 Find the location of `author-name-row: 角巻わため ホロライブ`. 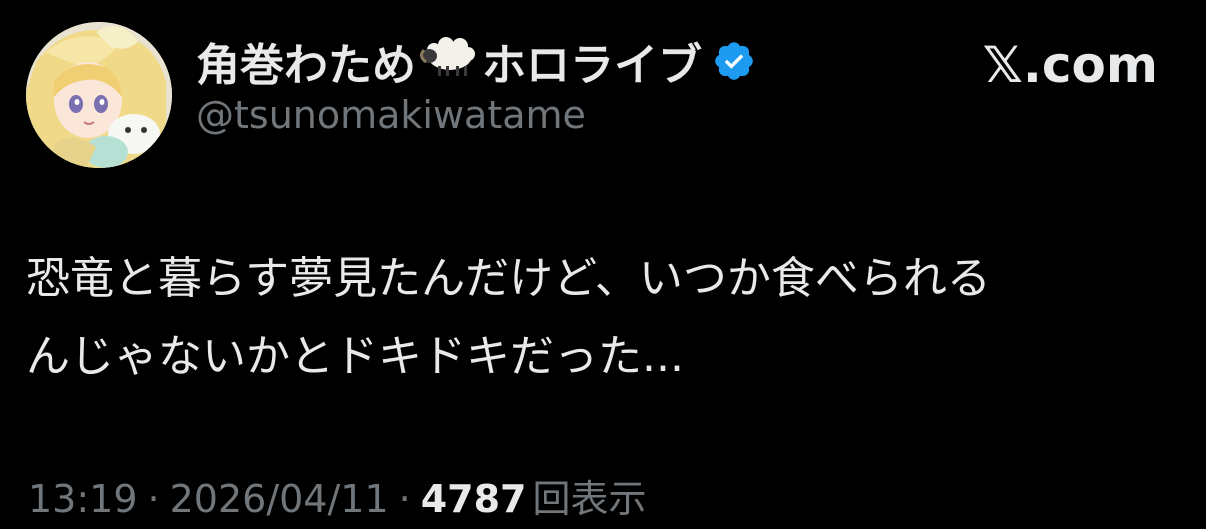

author-name-row: 角巻わため ホロライブ is located at coordinates (476, 61).